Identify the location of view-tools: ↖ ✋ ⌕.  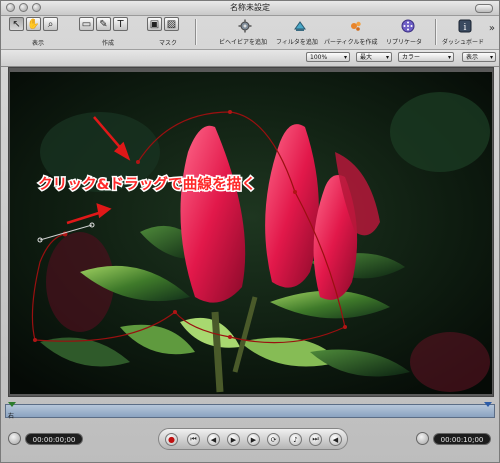
(33, 24).